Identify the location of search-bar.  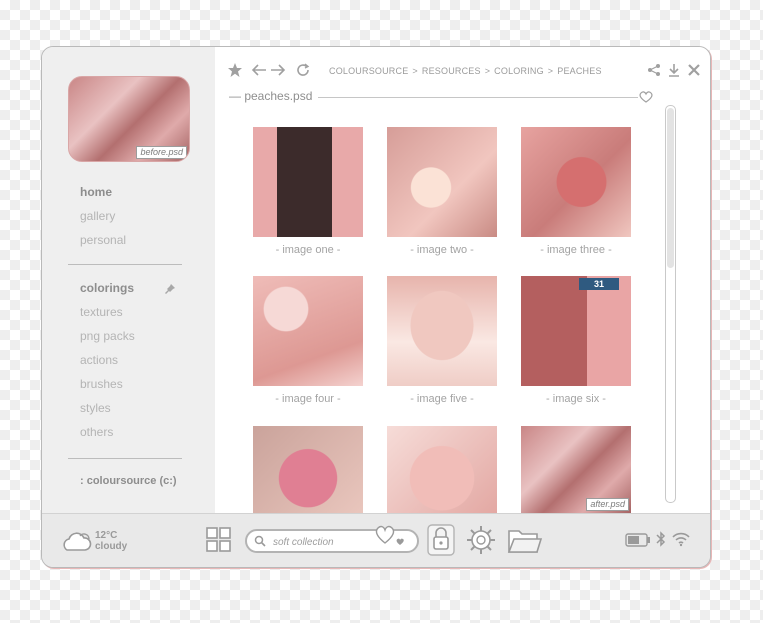
(332, 539).